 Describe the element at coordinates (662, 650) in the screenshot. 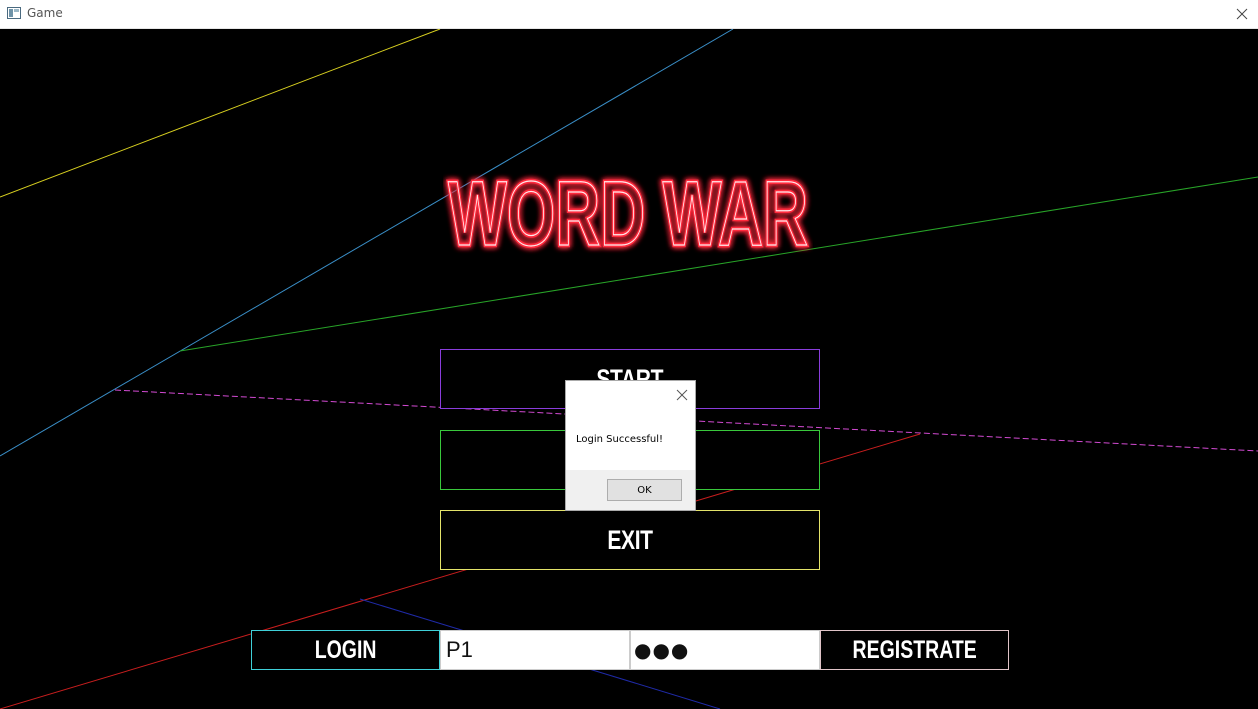

I see `password-value: ●●●` at that location.